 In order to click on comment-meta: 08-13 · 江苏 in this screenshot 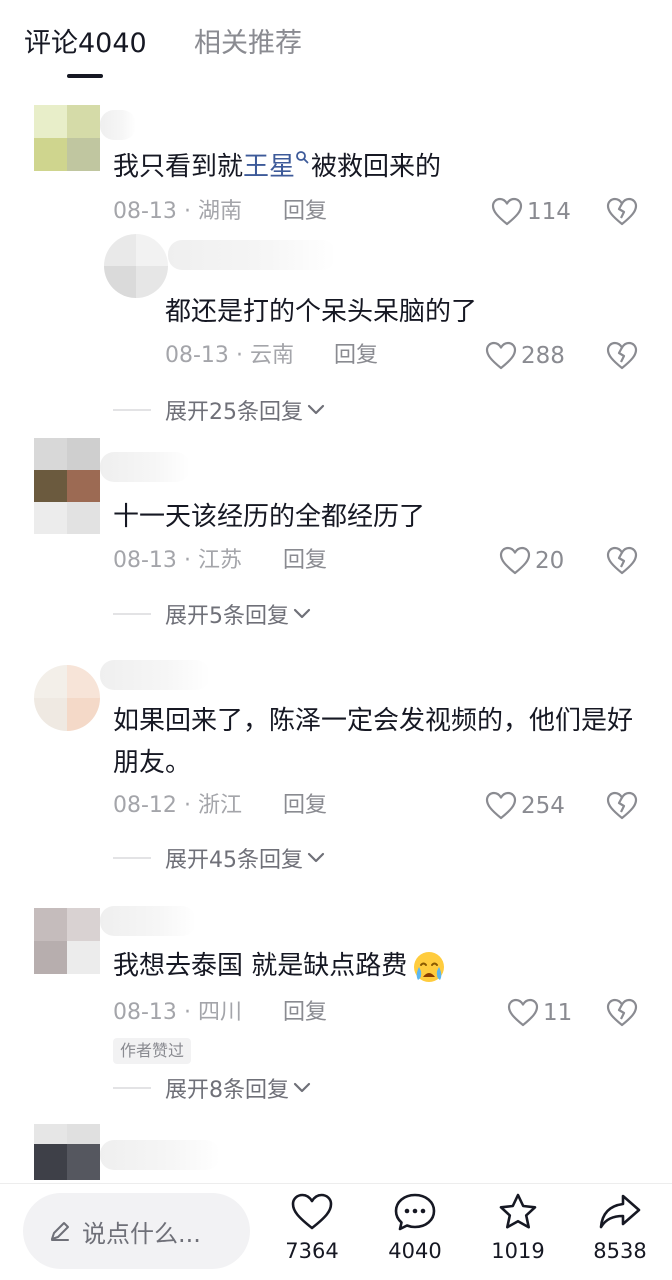, I will do `click(177, 560)`.